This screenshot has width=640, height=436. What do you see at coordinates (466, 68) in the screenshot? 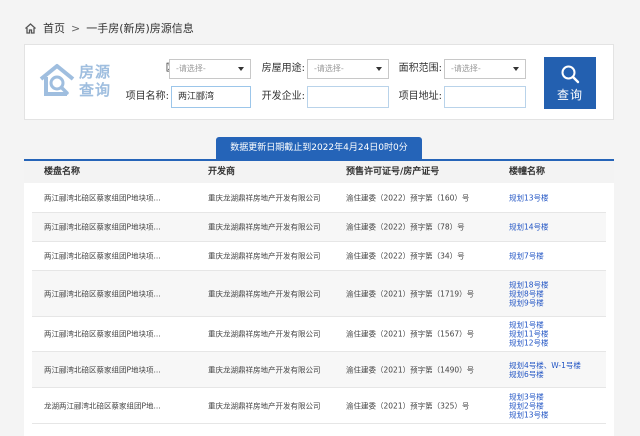
I see `area-select-value: -请选择-` at bounding box center [466, 68].